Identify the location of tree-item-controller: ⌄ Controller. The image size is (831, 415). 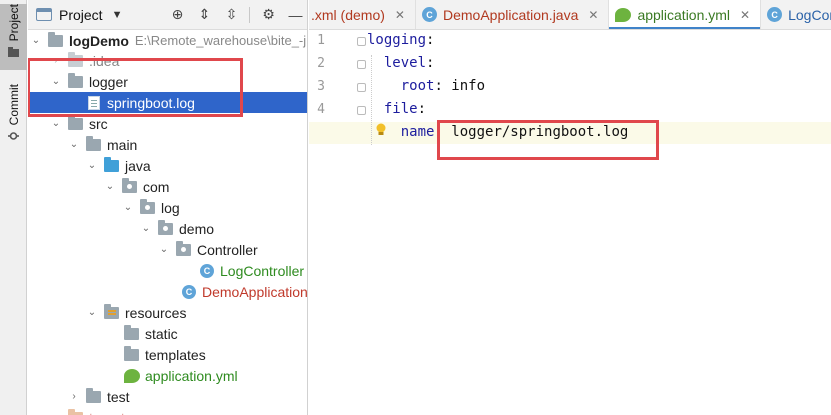
(167, 249).